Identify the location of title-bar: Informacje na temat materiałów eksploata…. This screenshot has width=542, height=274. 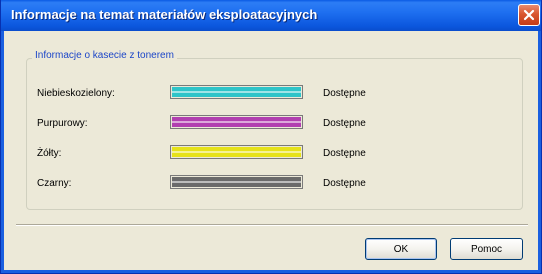
(271, 15).